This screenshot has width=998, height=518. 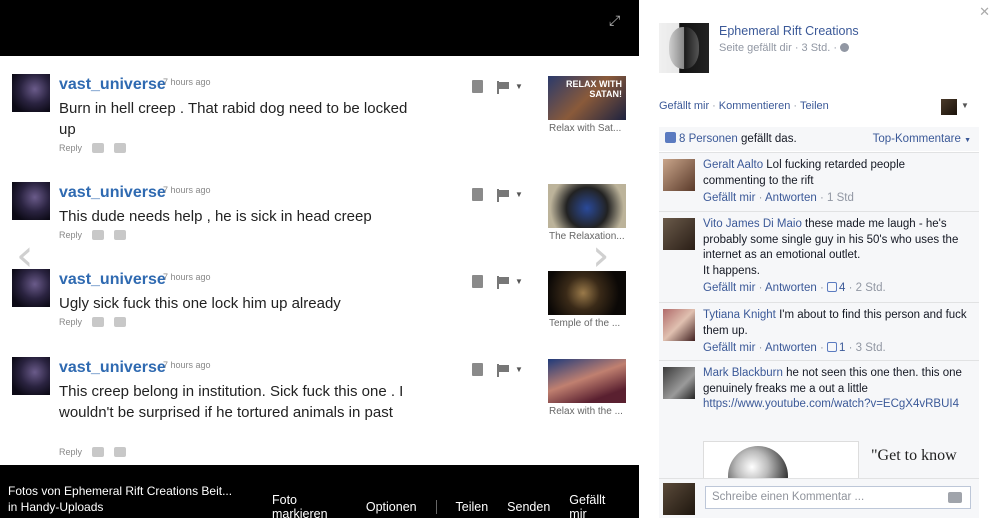 I want to click on camera-icon, so click(x=955, y=497).